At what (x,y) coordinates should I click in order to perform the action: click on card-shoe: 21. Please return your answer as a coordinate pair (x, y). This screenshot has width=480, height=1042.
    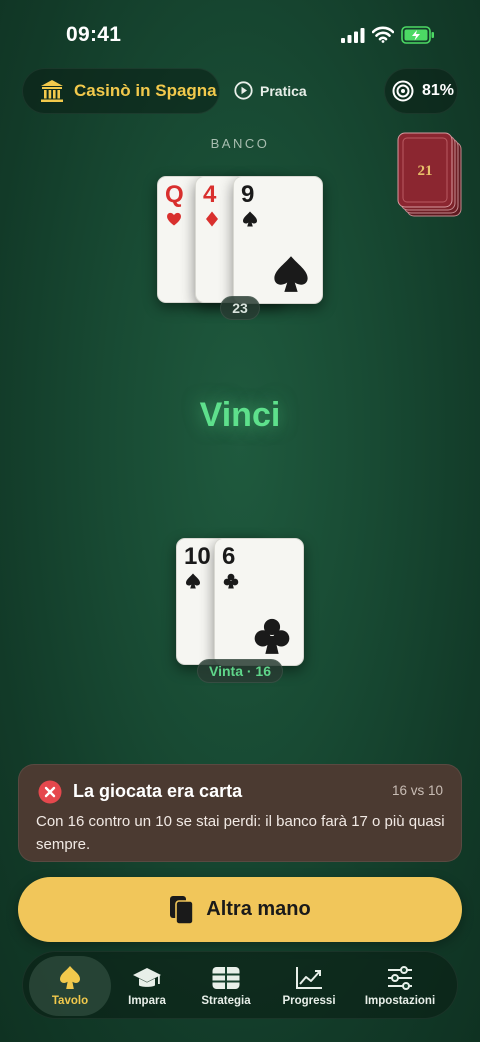
    Looking at the image, I should click on (430, 175).